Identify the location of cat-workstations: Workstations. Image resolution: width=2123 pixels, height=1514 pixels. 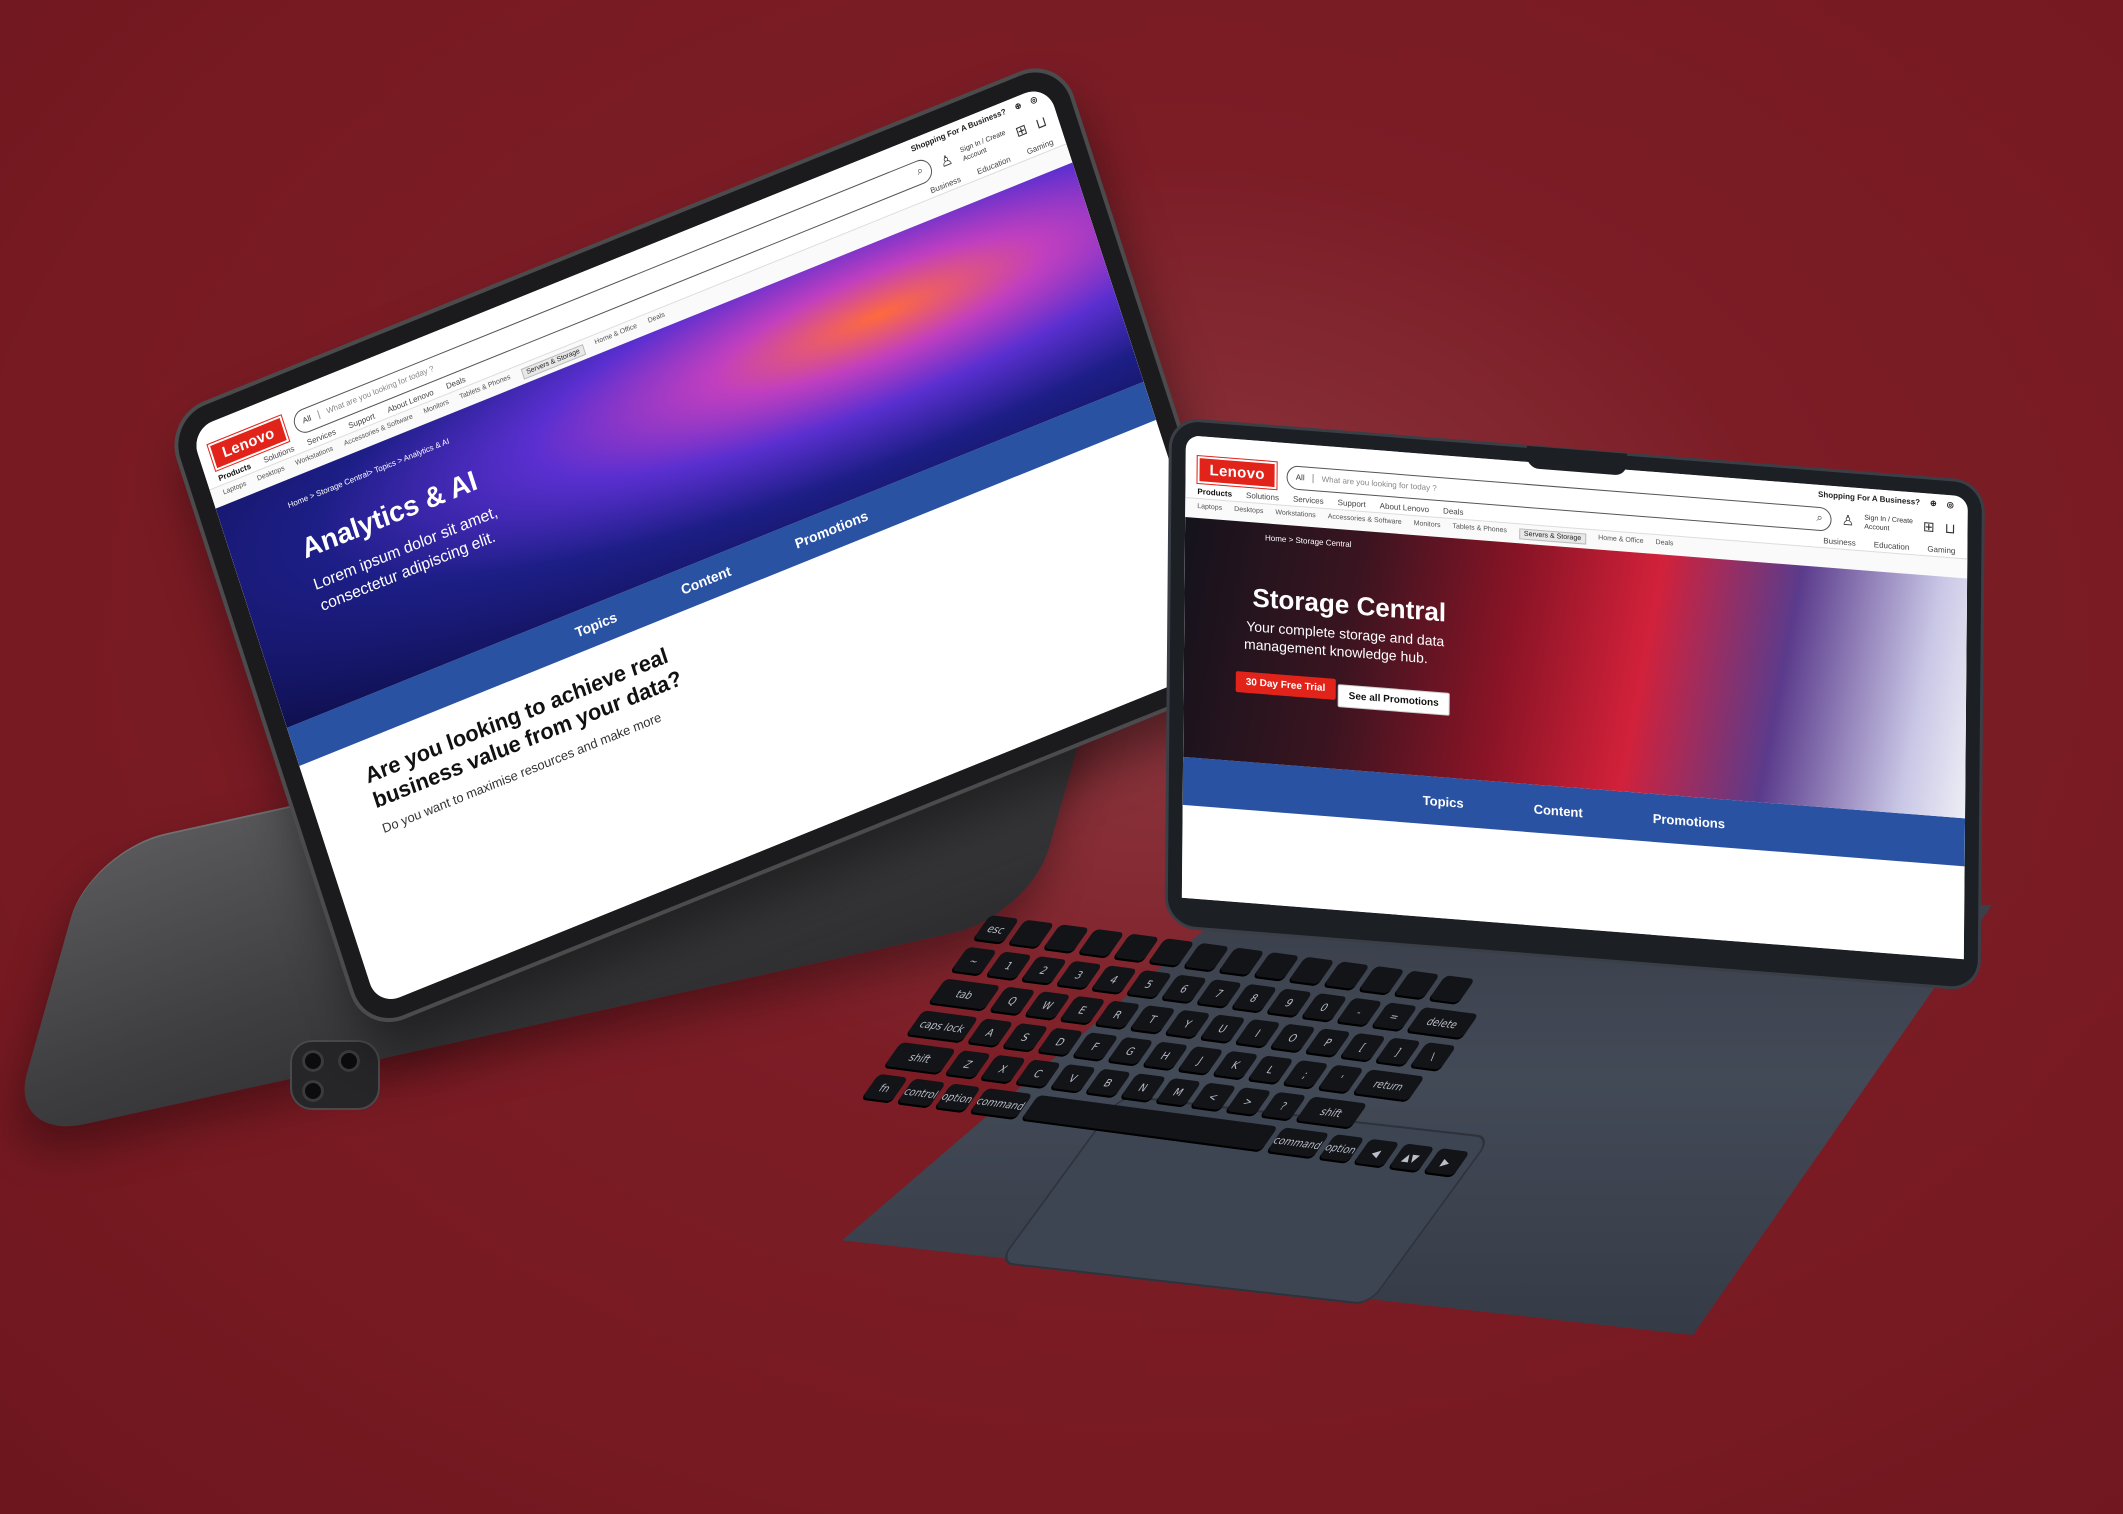
(1295, 516).